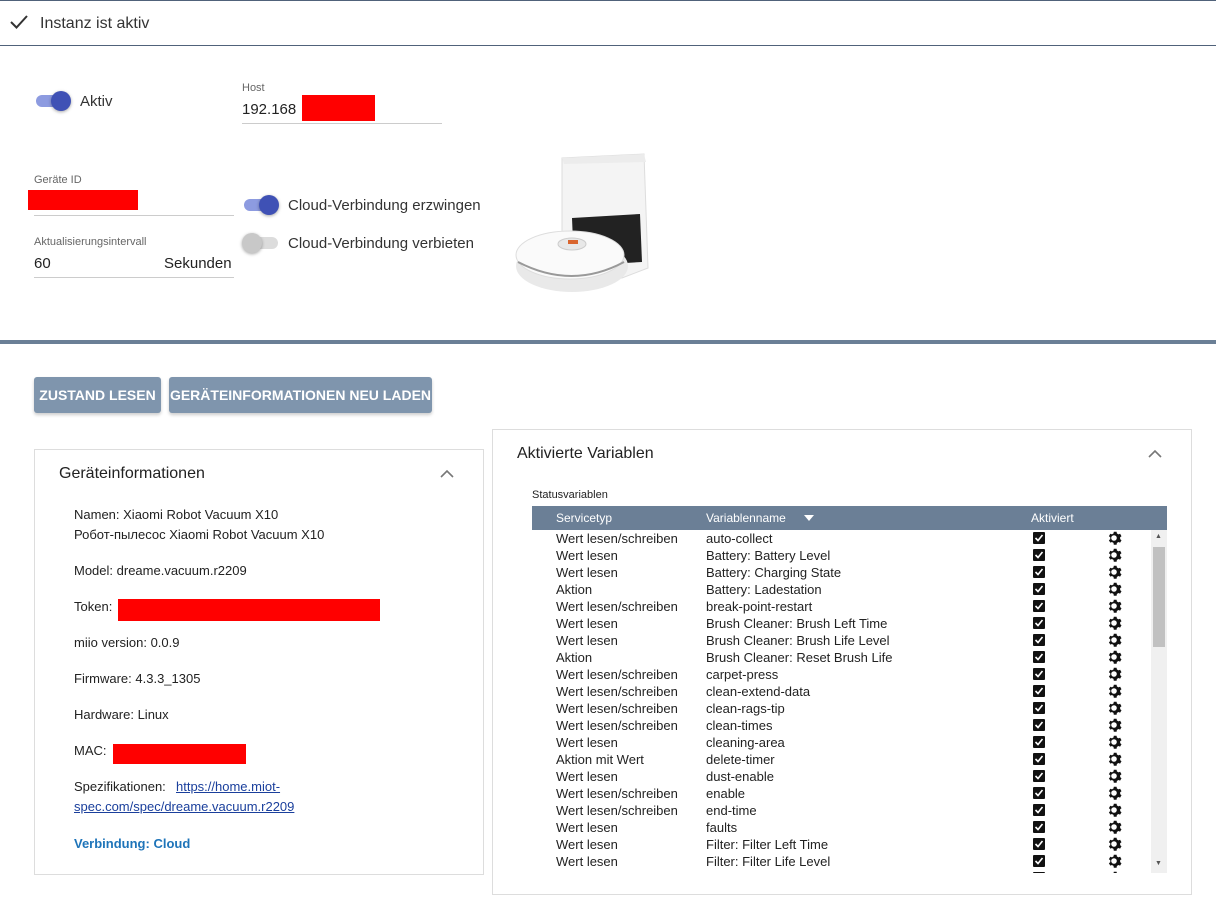 The image size is (1216, 904). What do you see at coordinates (841, 589) in the screenshot?
I see `table-row: Aktion Battery: Ladestation` at bounding box center [841, 589].